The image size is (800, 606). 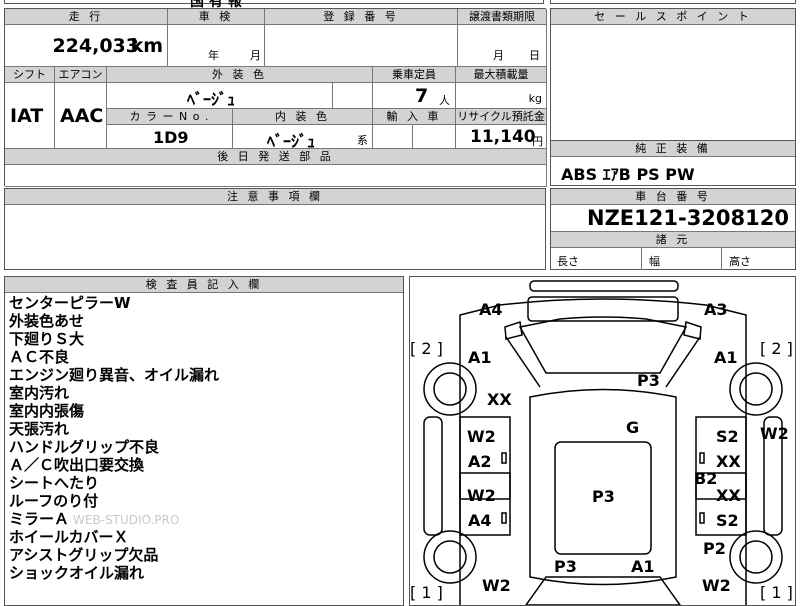 What do you see at coordinates (501, 117) in the screenshot?
I see `recycle-header: リサイクル預託金` at bounding box center [501, 117].